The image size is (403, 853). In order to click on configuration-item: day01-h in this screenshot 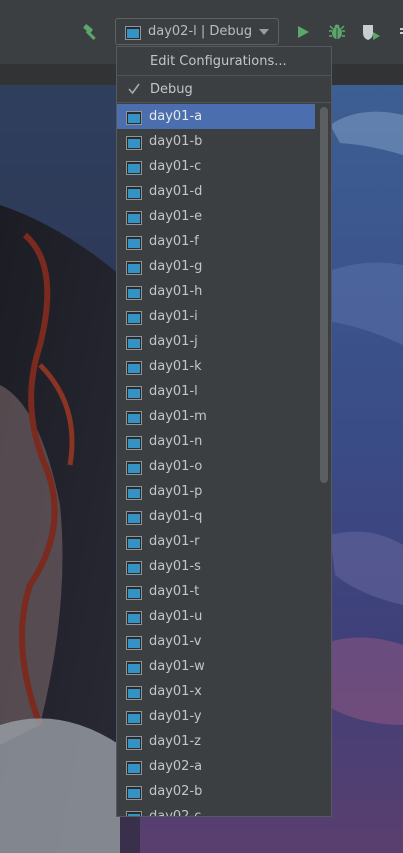, I will do `click(216, 291)`.